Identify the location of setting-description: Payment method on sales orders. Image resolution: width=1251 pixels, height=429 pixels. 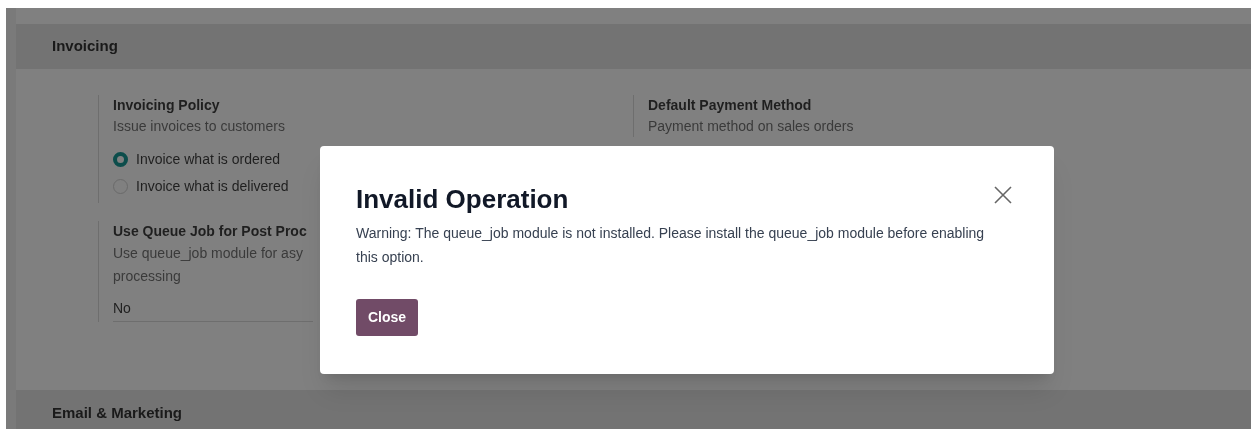
(751, 126).